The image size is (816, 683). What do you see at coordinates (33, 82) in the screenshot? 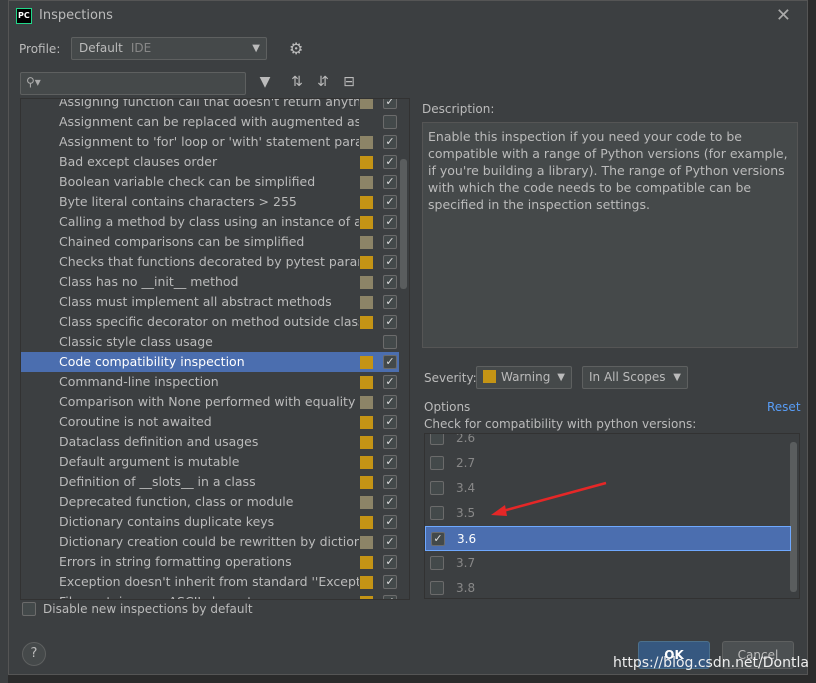
I see `search-icon: ⚲▾` at bounding box center [33, 82].